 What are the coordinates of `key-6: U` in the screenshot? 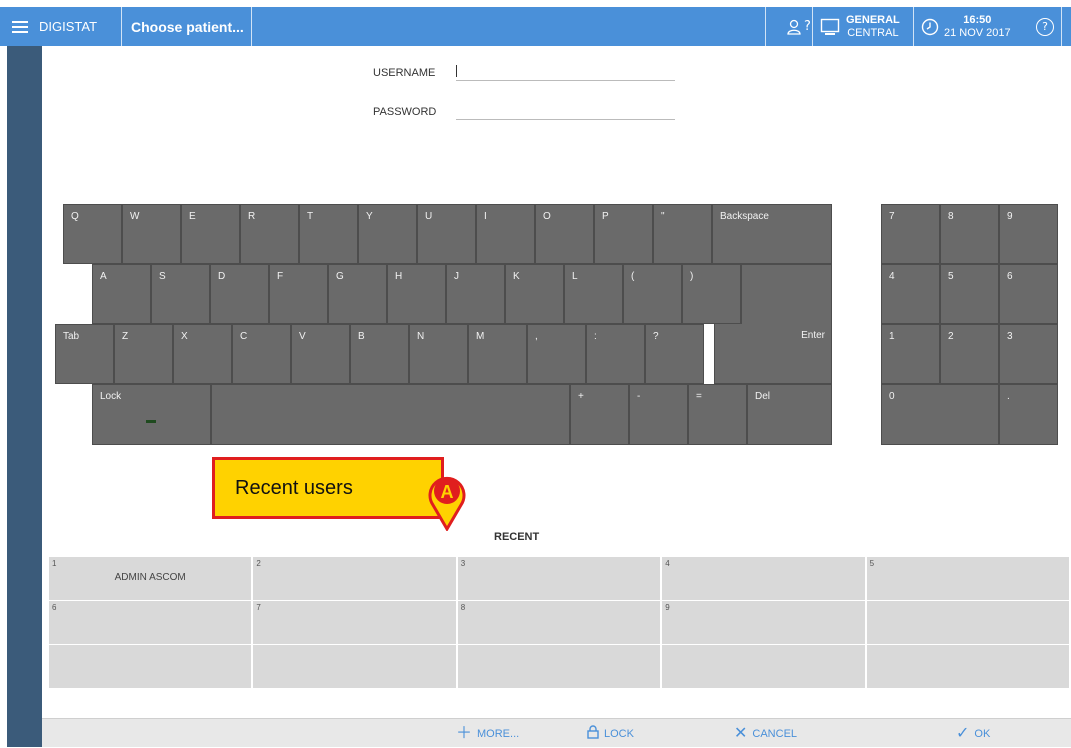 It's located at (446, 234).